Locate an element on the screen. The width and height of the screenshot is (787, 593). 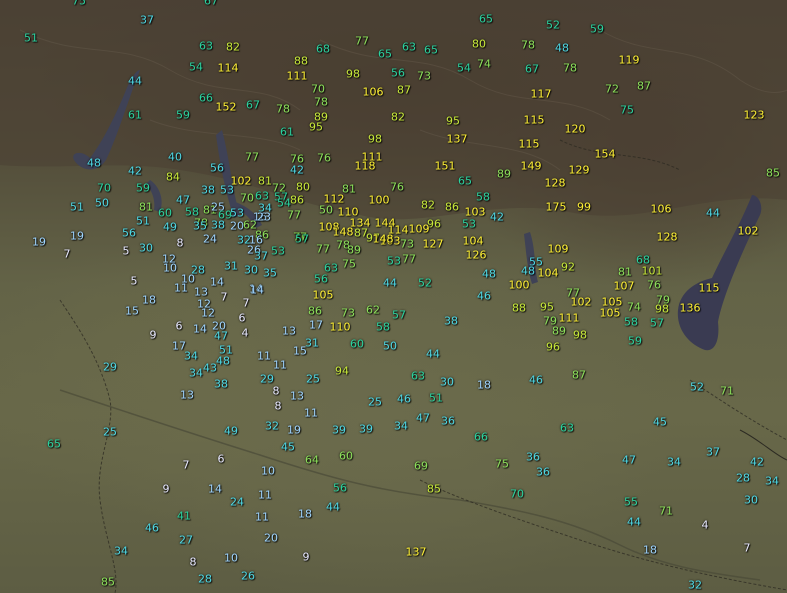
station-value: 13 is located at coordinates (201, 292).